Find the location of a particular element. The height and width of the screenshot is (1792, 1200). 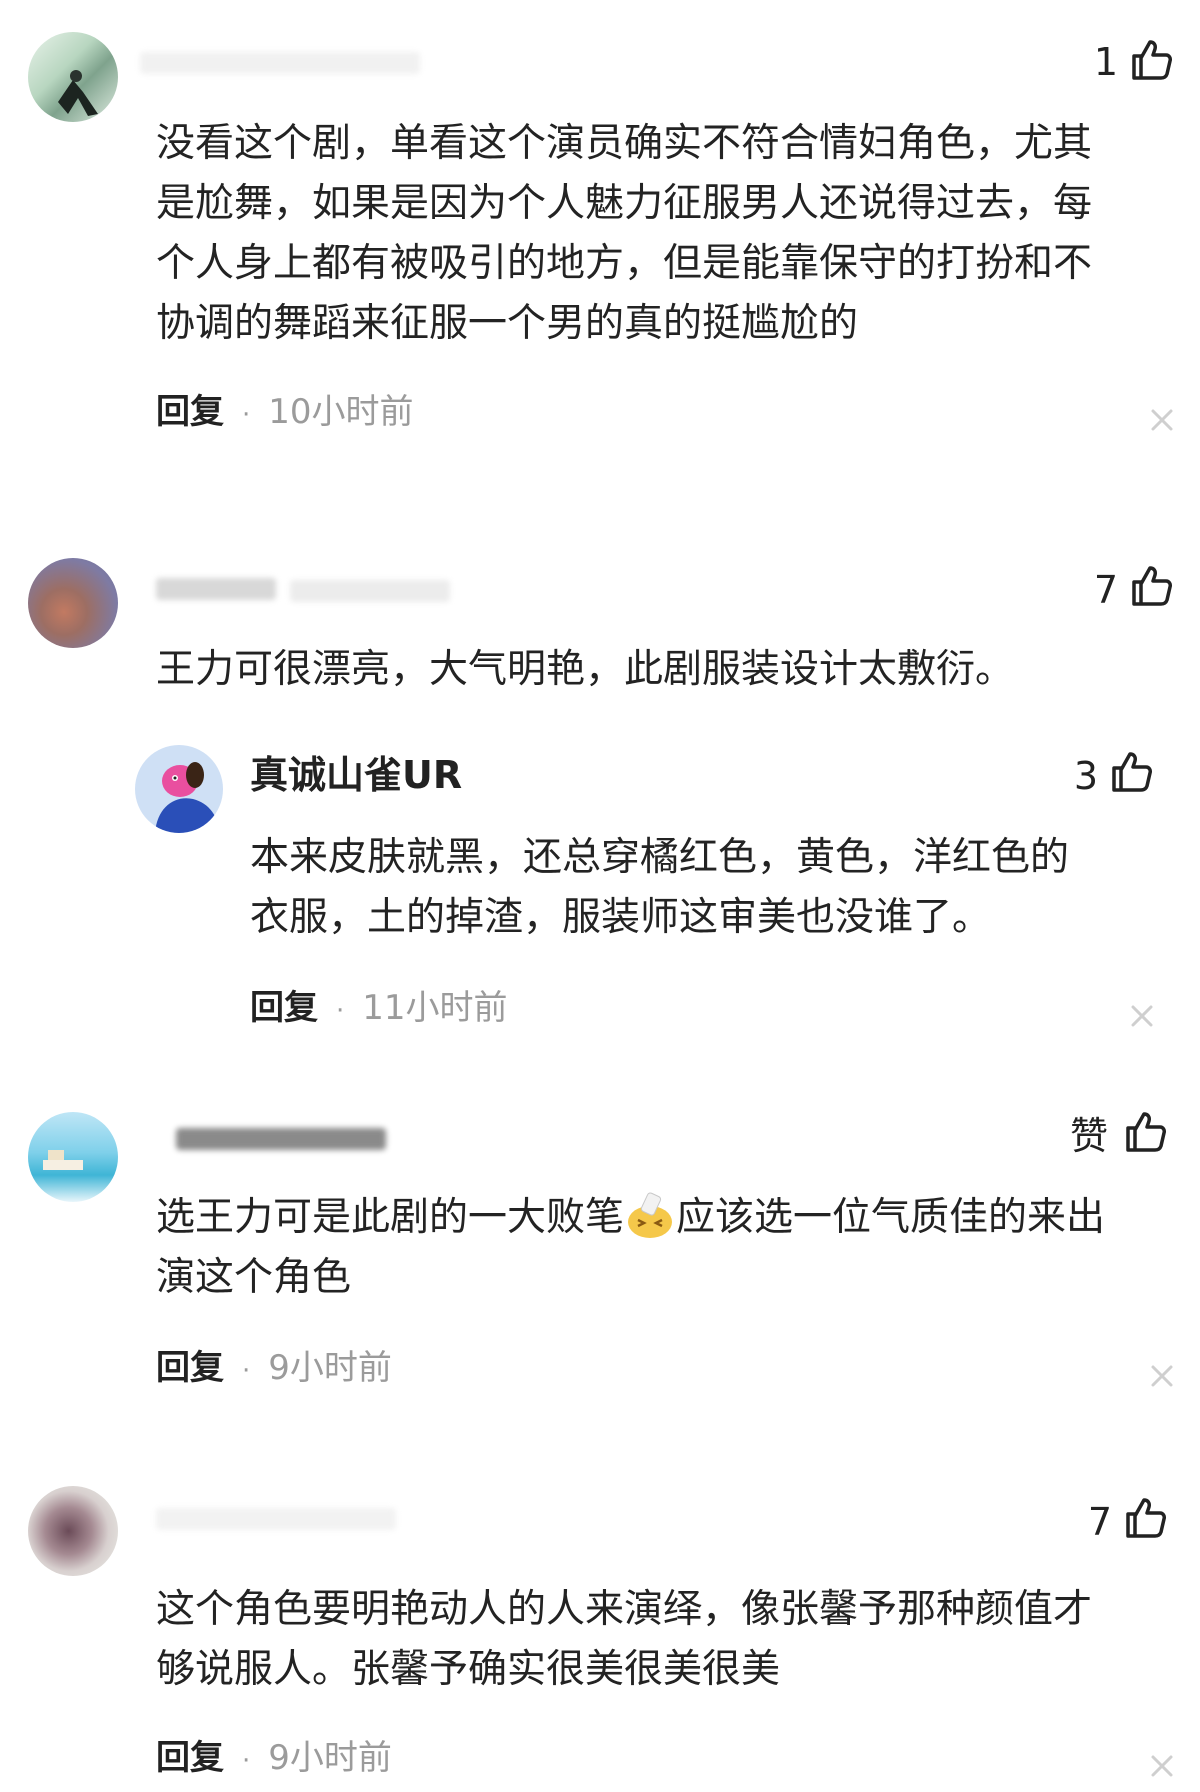

comment-line: 够说服人。张馨予确实很美很美很美 is located at coordinates (468, 1669).